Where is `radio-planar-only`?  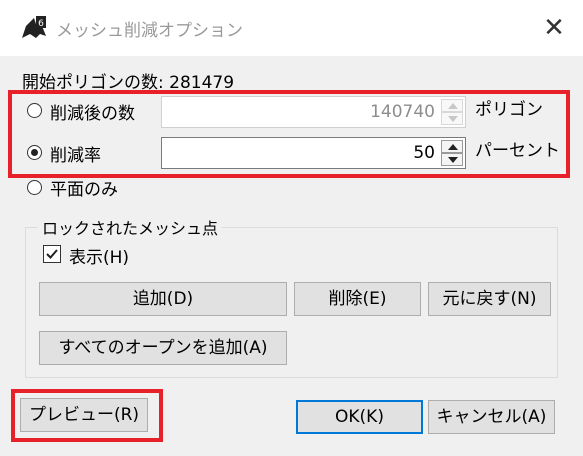
radio-planar-only is located at coordinates (34, 187).